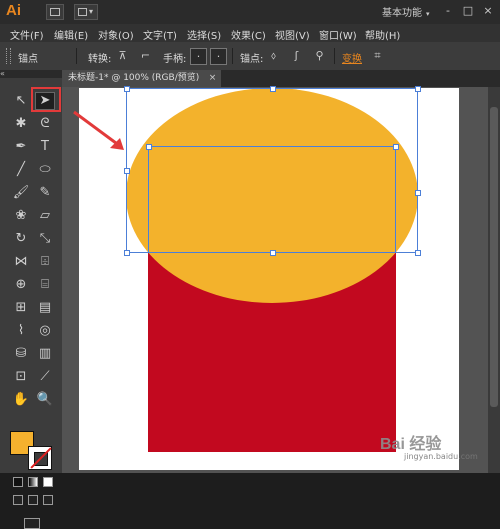 The height and width of the screenshot is (529, 500). What do you see at coordinates (21, 147) in the screenshot?
I see `pen-icon: ✒` at bounding box center [21, 147].